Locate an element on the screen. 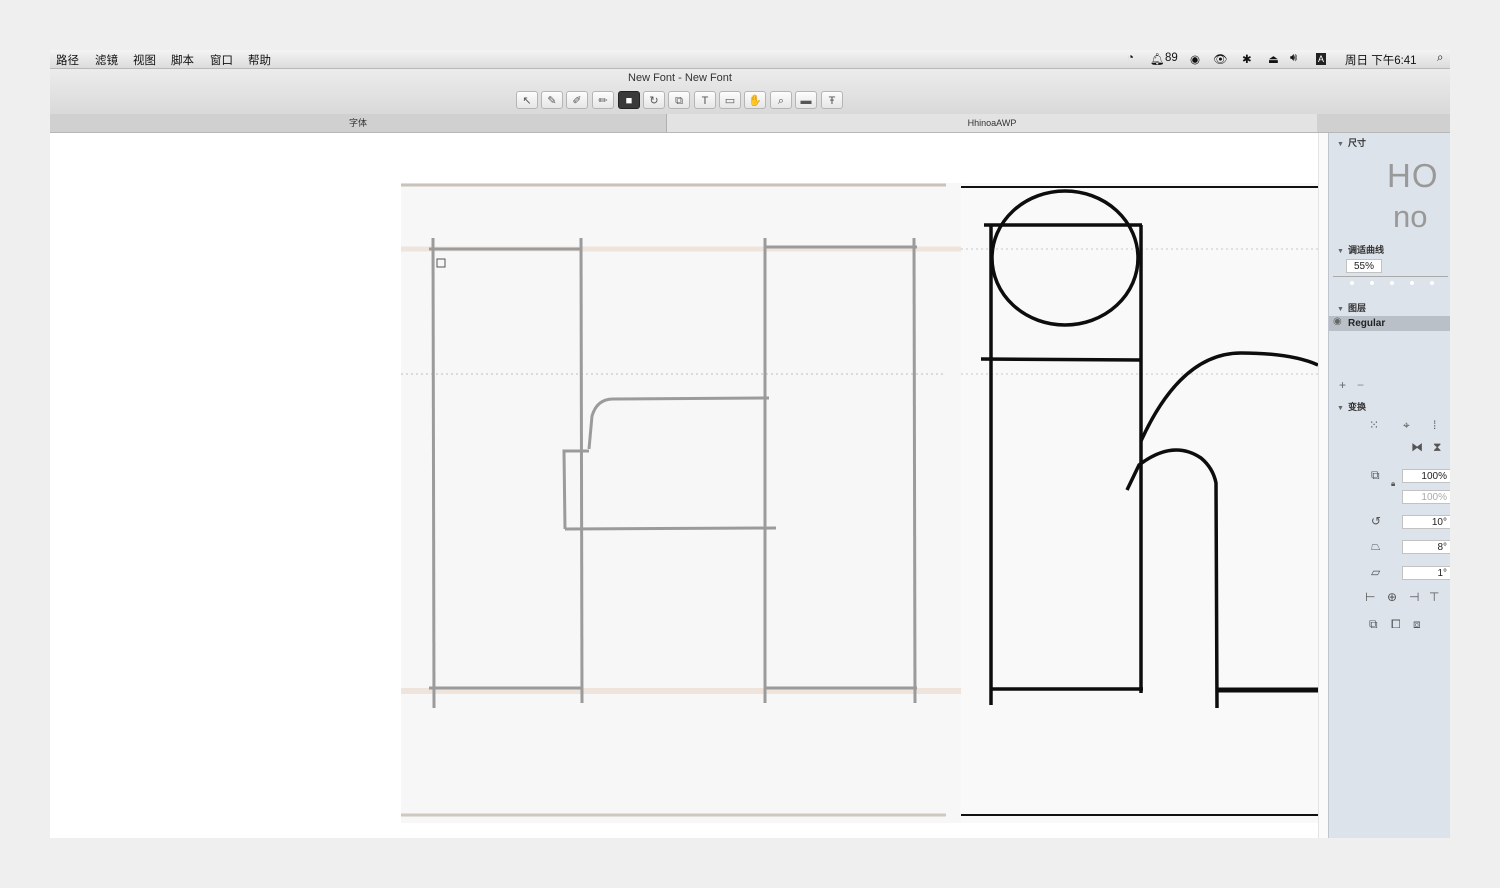 The image size is (1500, 888). measure-tool-icon: ▬ is located at coordinates (806, 100).